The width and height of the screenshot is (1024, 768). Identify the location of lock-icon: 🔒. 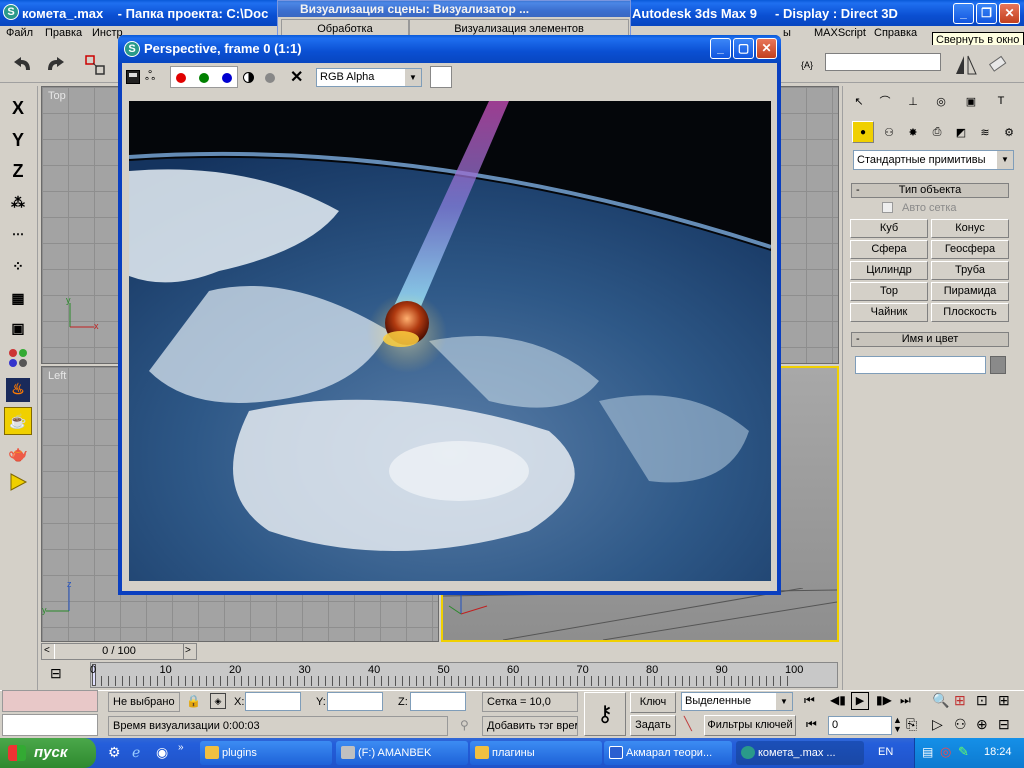
(193, 701).